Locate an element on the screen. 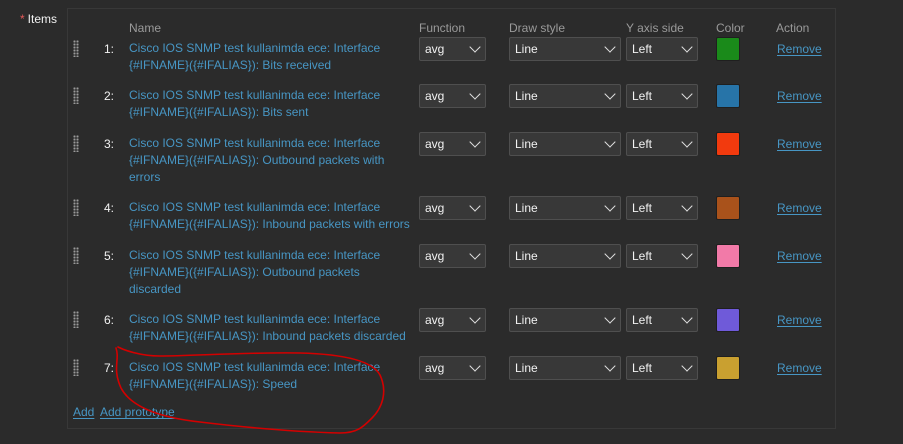 Image resolution: width=903 pixels, height=444 pixels. row-number: 3: is located at coordinates (108, 144).